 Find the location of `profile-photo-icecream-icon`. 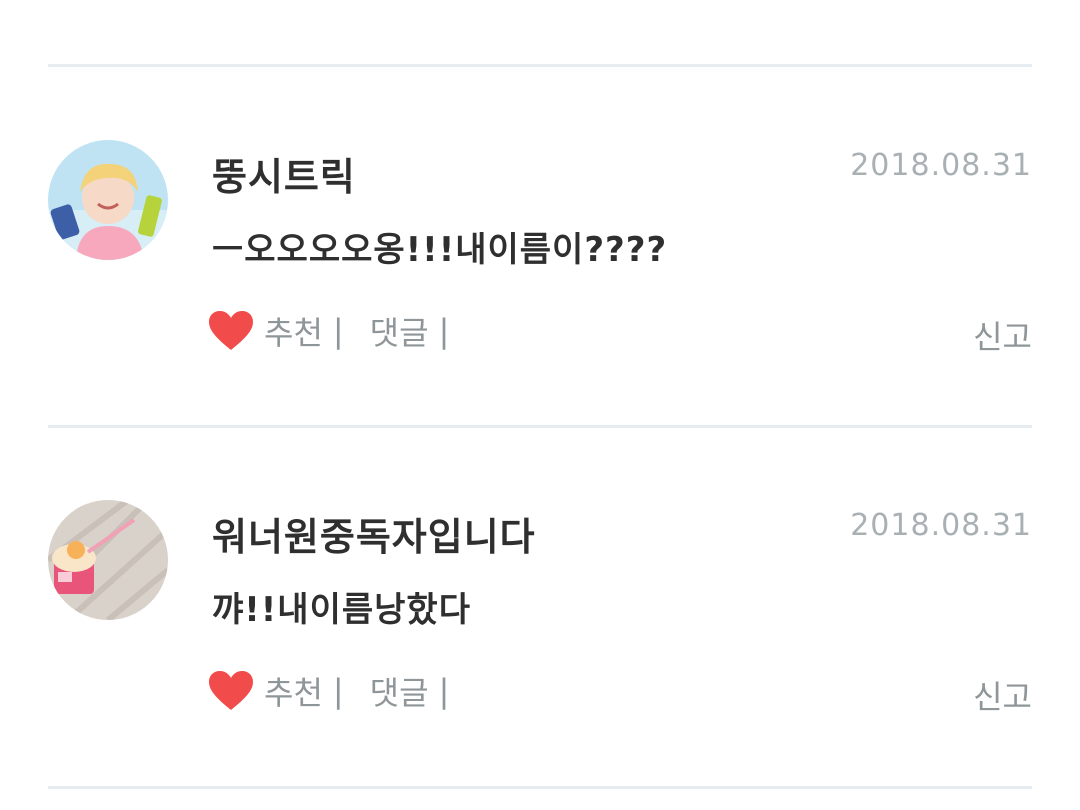

profile-photo-icecream-icon is located at coordinates (108, 560).